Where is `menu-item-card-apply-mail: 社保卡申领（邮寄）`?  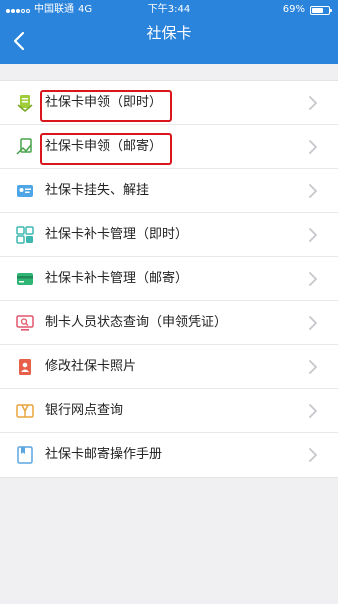 menu-item-card-apply-mail: 社保卡申领（邮寄） is located at coordinates (169, 147).